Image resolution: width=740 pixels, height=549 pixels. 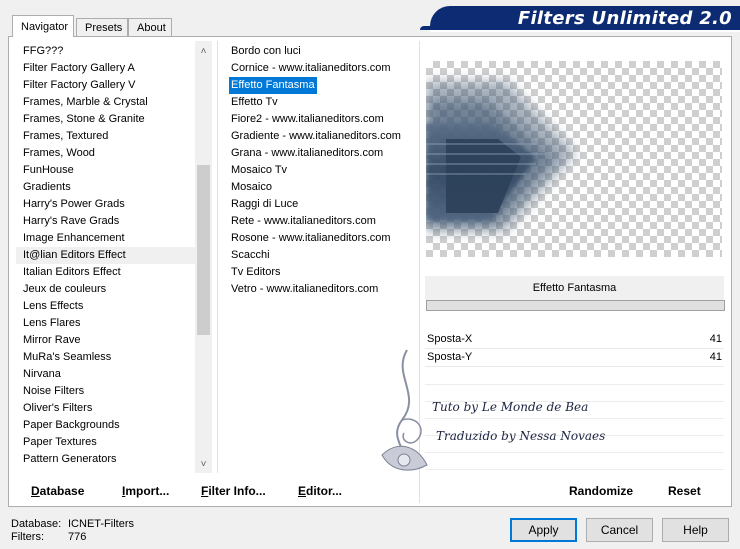 What do you see at coordinates (203, 51) in the screenshot?
I see `scroll-up-icon: ˄` at bounding box center [203, 51].